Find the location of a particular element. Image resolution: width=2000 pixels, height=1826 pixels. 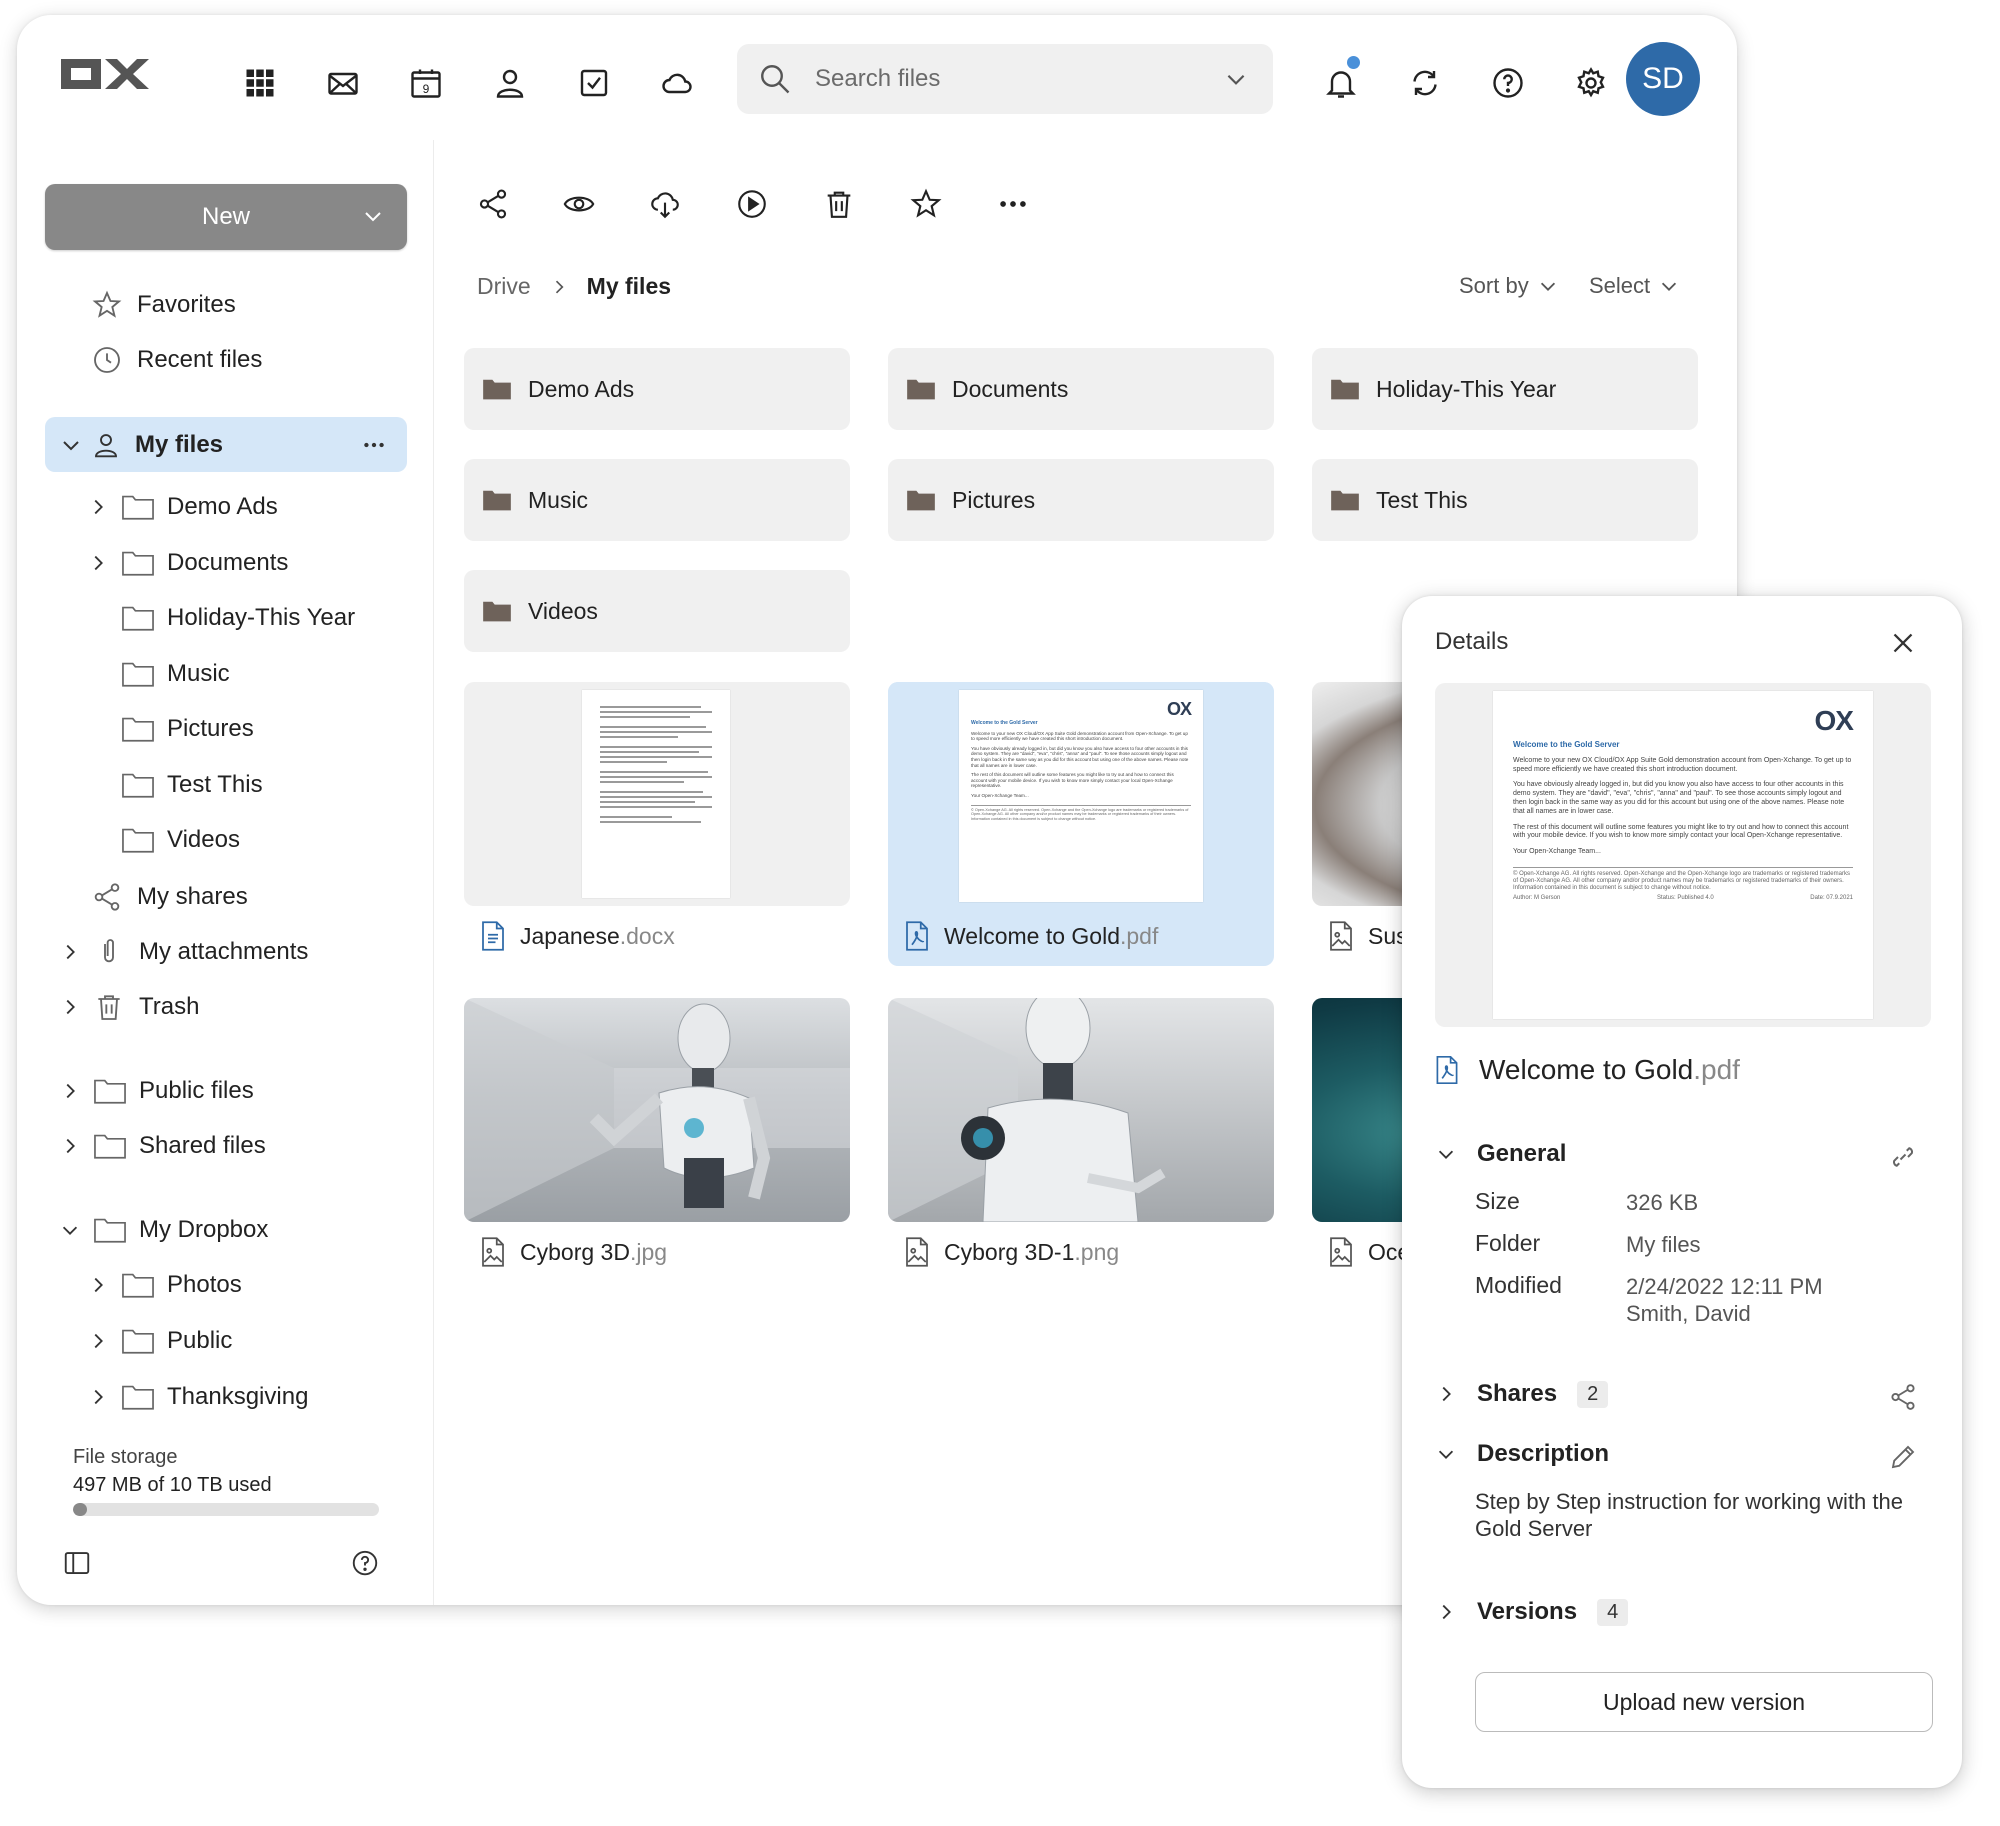

sort-by-dropdown: Sort by is located at coordinates (1509, 286).